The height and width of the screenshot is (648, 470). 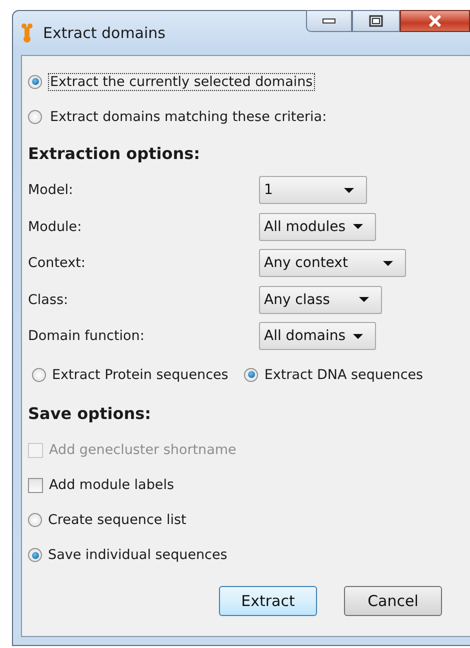 I want to click on field-label: Class:, so click(x=49, y=300).